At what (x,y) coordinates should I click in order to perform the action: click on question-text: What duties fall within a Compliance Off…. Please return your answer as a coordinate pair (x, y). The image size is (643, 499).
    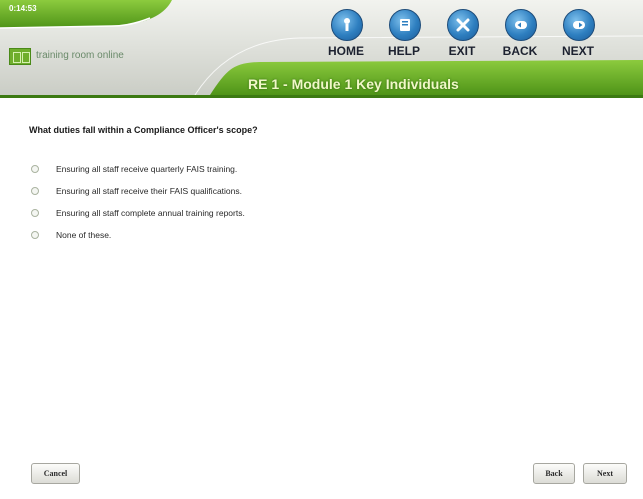
    Looking at the image, I should click on (143, 130).